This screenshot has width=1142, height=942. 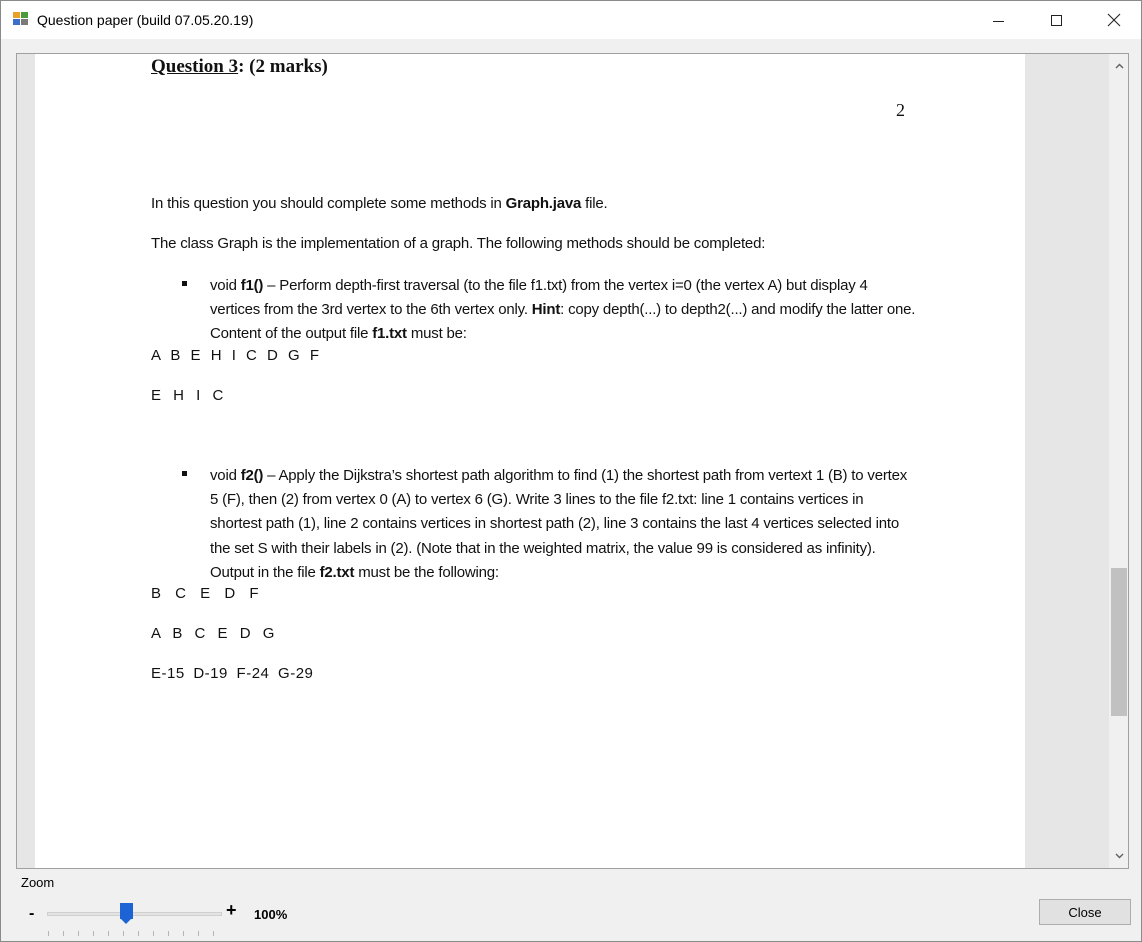 I want to click on f1-output-line-1: A B E H I C D G F, so click(x=237, y=355).